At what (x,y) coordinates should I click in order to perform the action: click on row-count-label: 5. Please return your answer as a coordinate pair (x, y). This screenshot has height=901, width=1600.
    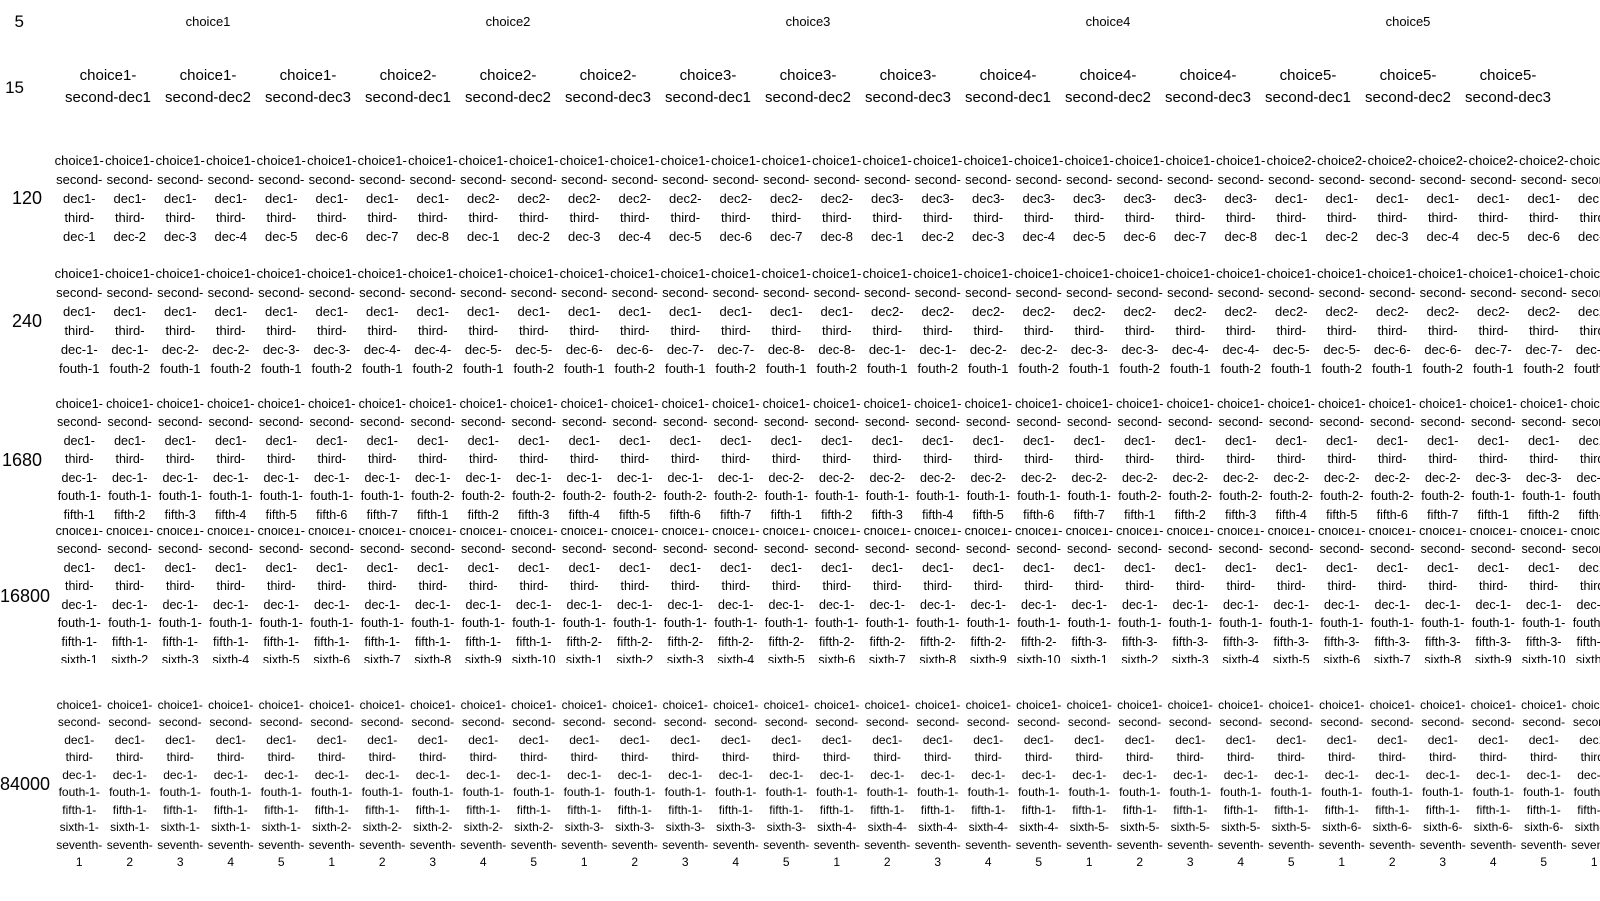
    Looking at the image, I should click on (19, 21).